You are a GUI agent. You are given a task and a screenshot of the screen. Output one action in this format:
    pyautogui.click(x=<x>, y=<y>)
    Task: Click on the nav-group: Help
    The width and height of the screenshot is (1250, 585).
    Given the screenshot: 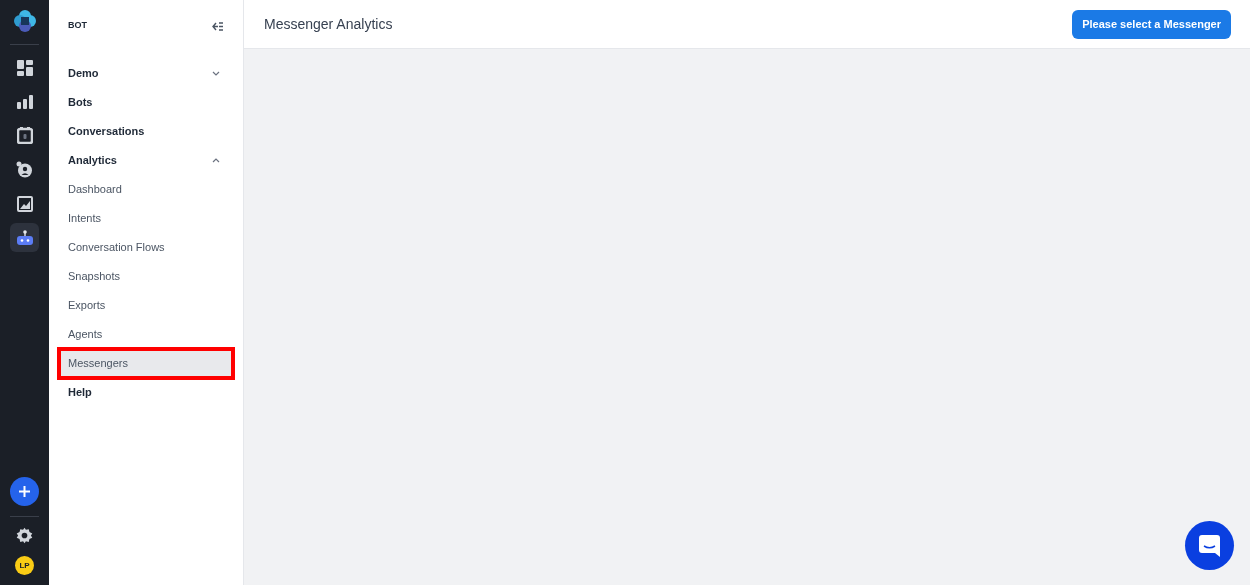 What is the action you would take?
    pyautogui.click(x=146, y=392)
    